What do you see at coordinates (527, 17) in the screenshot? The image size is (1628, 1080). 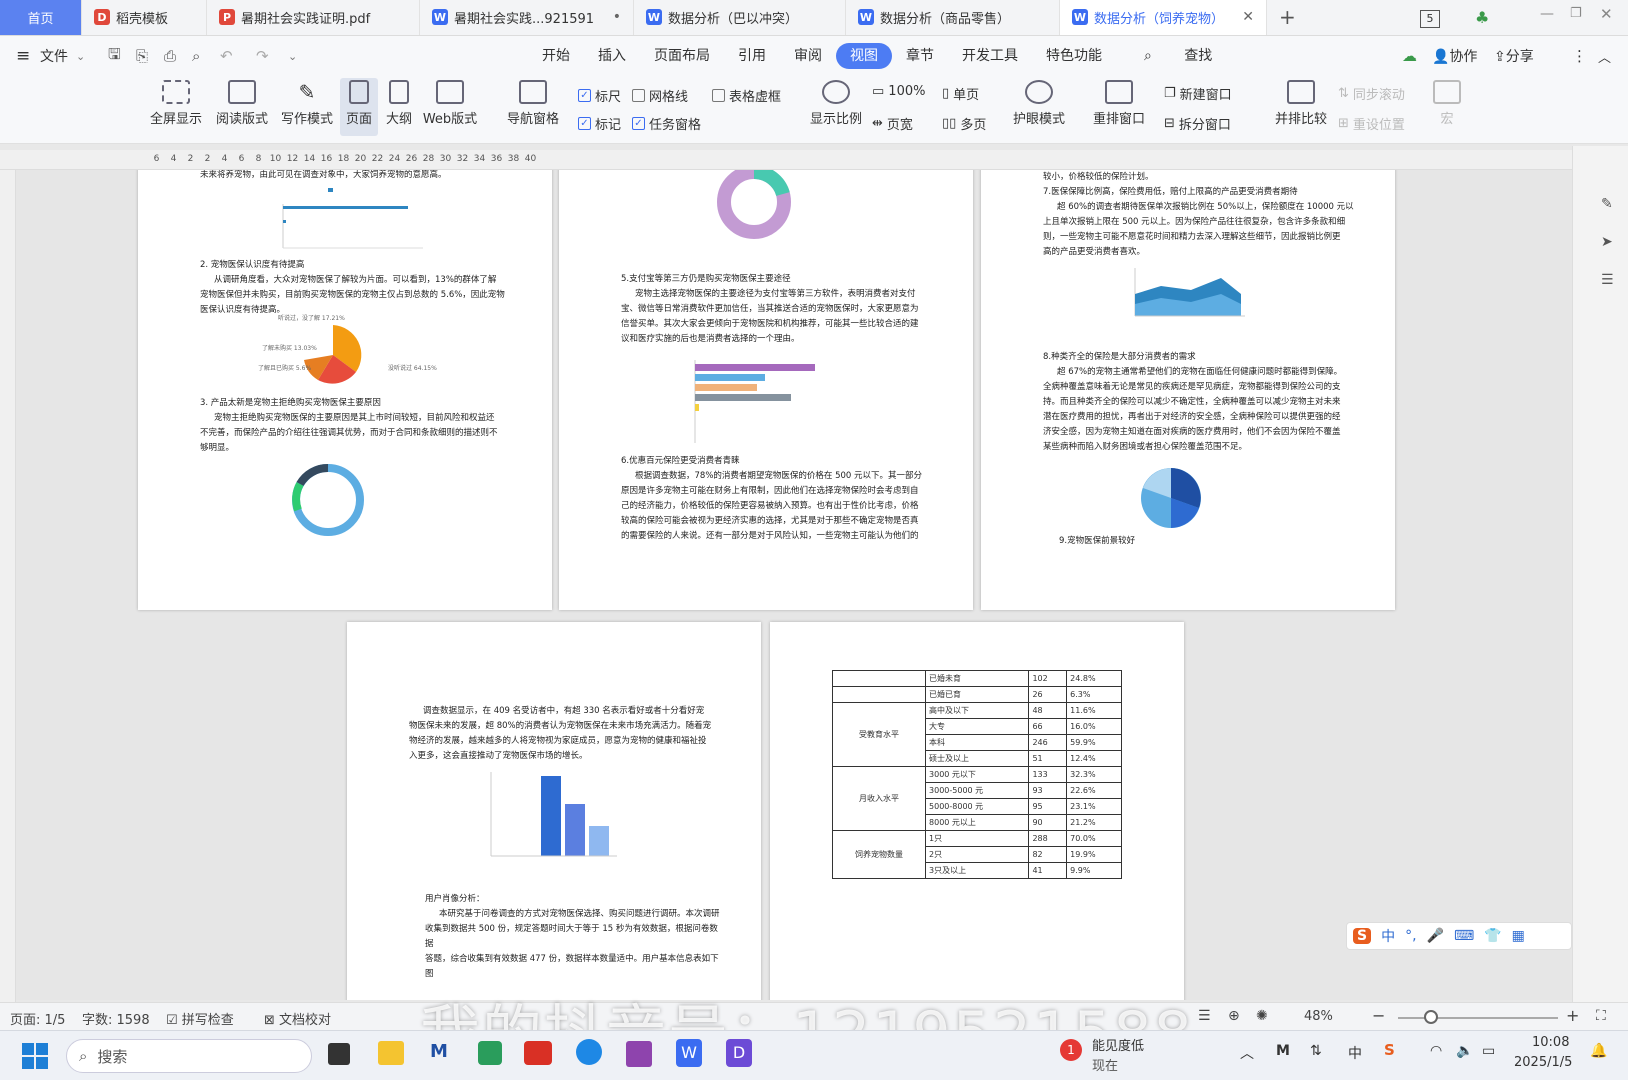 I see `tab-doc-practice: W 暑期社会实践...921591 •` at bounding box center [527, 17].